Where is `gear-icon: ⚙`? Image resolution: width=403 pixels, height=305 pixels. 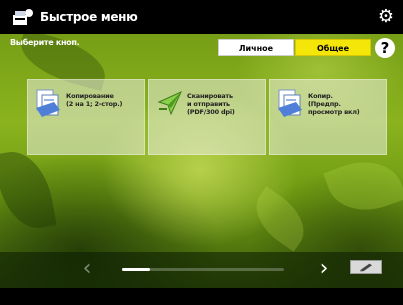
gear-icon: ⚙ is located at coordinates (386, 17).